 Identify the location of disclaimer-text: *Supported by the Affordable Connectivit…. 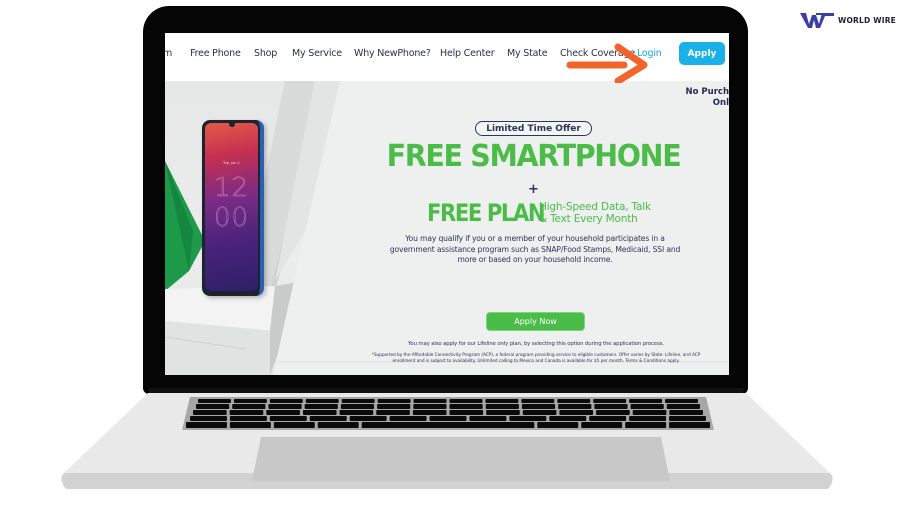
(536, 359).